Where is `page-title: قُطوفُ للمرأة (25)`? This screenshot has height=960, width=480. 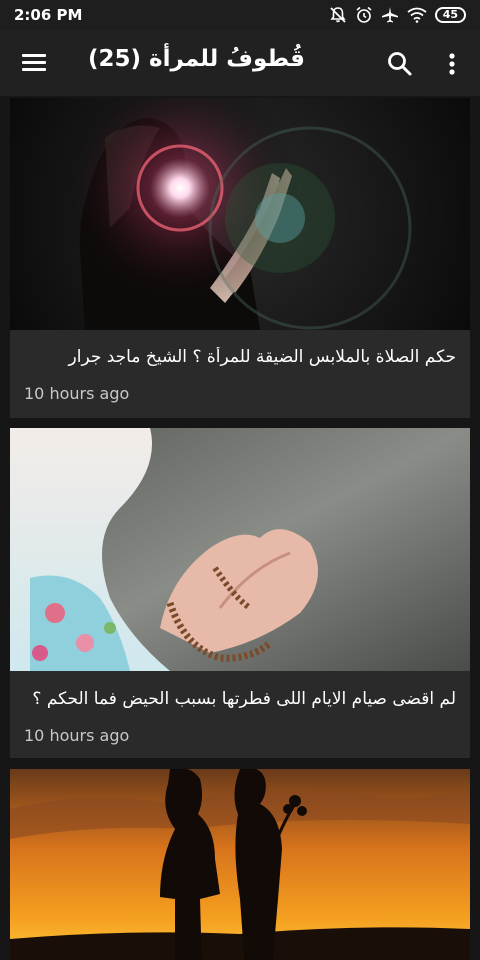 page-title: قُطوفُ للمرأة (25) is located at coordinates (196, 59).